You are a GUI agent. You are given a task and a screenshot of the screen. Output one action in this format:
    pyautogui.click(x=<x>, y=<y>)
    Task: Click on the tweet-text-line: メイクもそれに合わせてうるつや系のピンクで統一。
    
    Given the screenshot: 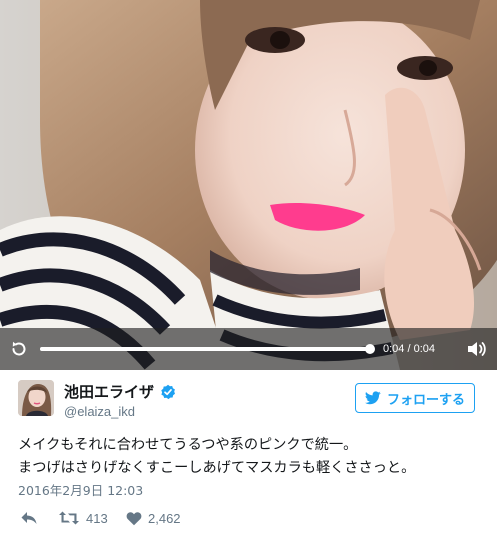 What is the action you would take?
    pyautogui.click(x=188, y=445)
    